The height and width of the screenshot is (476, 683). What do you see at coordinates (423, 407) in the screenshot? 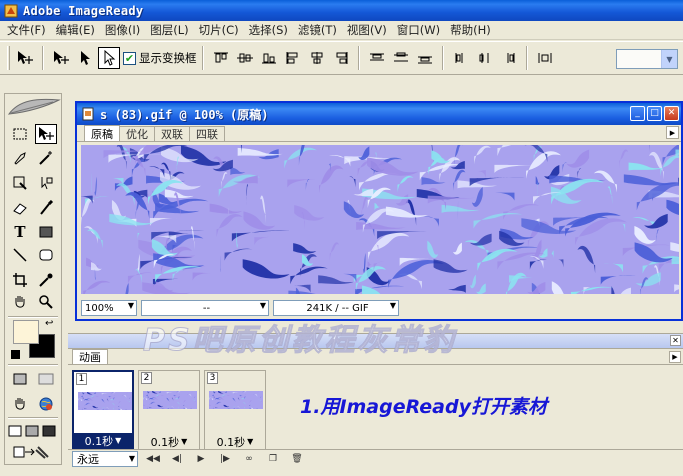
I see `tutorial-step-note: 1.用ImageReady打开素材` at bounding box center [423, 407].